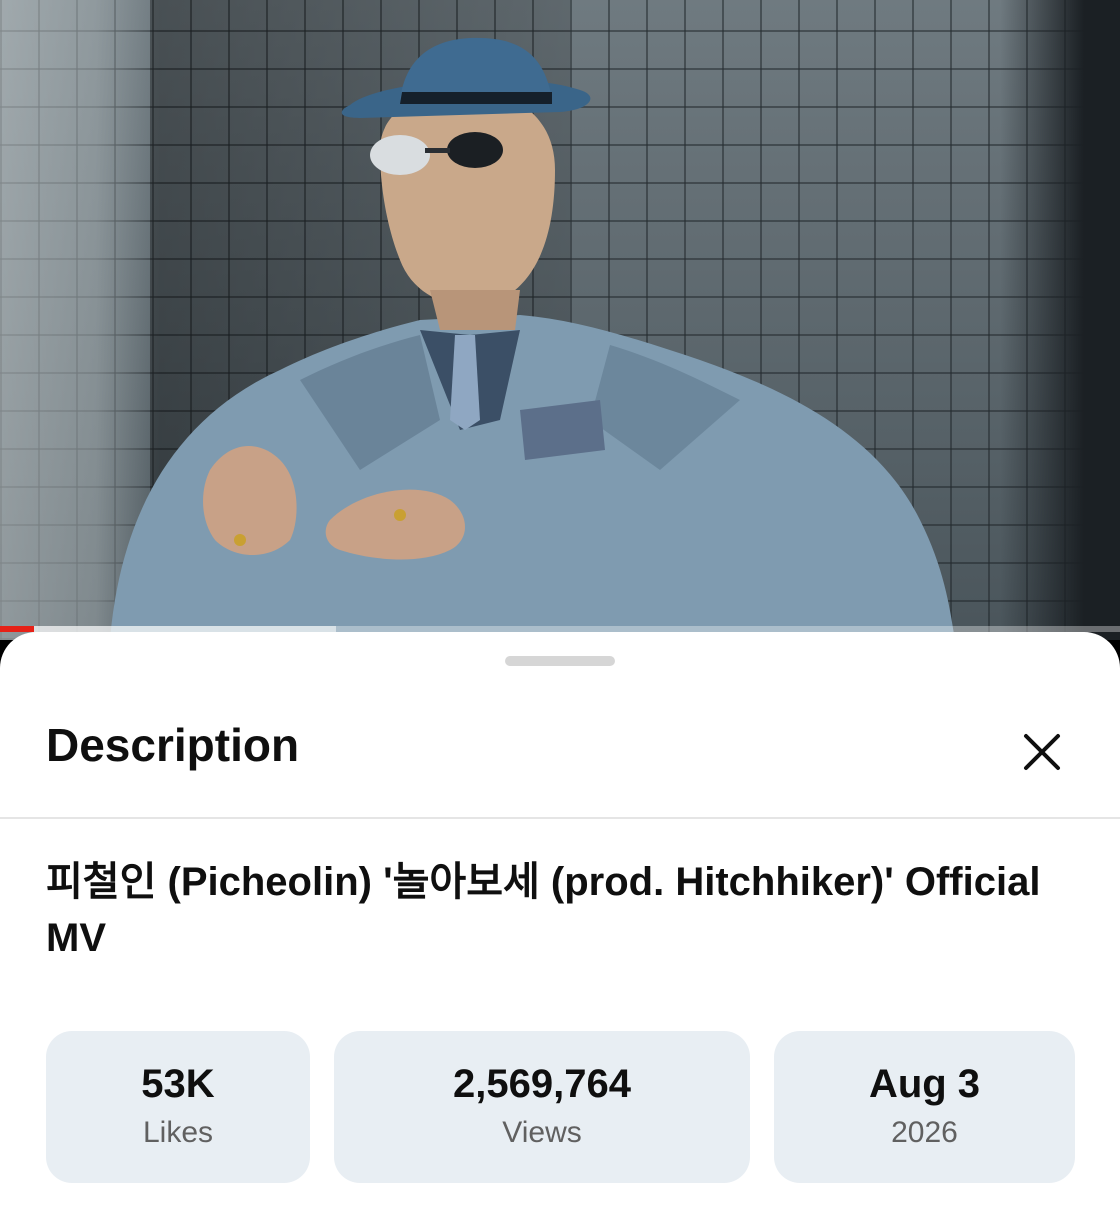 This screenshot has height=1212, width=1120. Describe the element at coordinates (542, 1084) in the screenshot. I see `views-count: 2,569,764` at that location.